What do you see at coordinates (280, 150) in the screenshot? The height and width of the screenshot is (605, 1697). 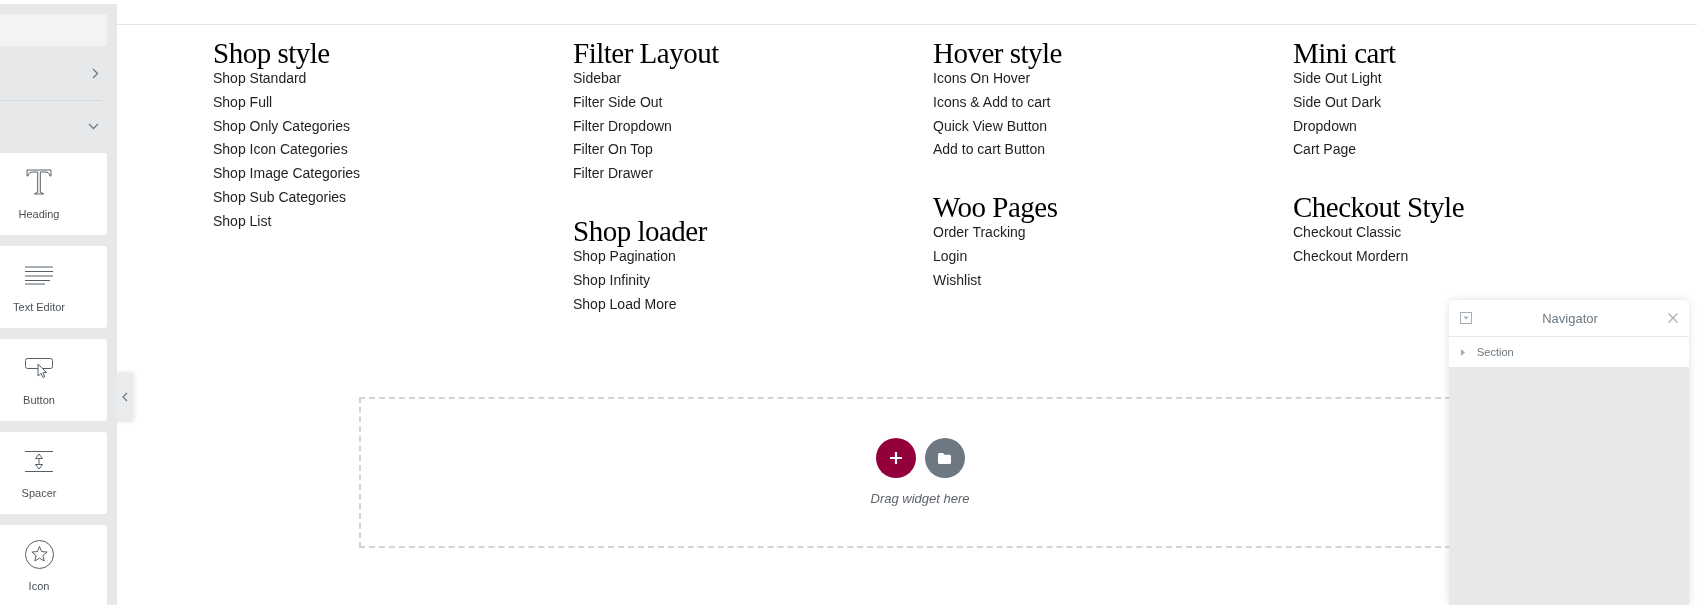 I see `menu-link: Shop Icon Categories` at bounding box center [280, 150].